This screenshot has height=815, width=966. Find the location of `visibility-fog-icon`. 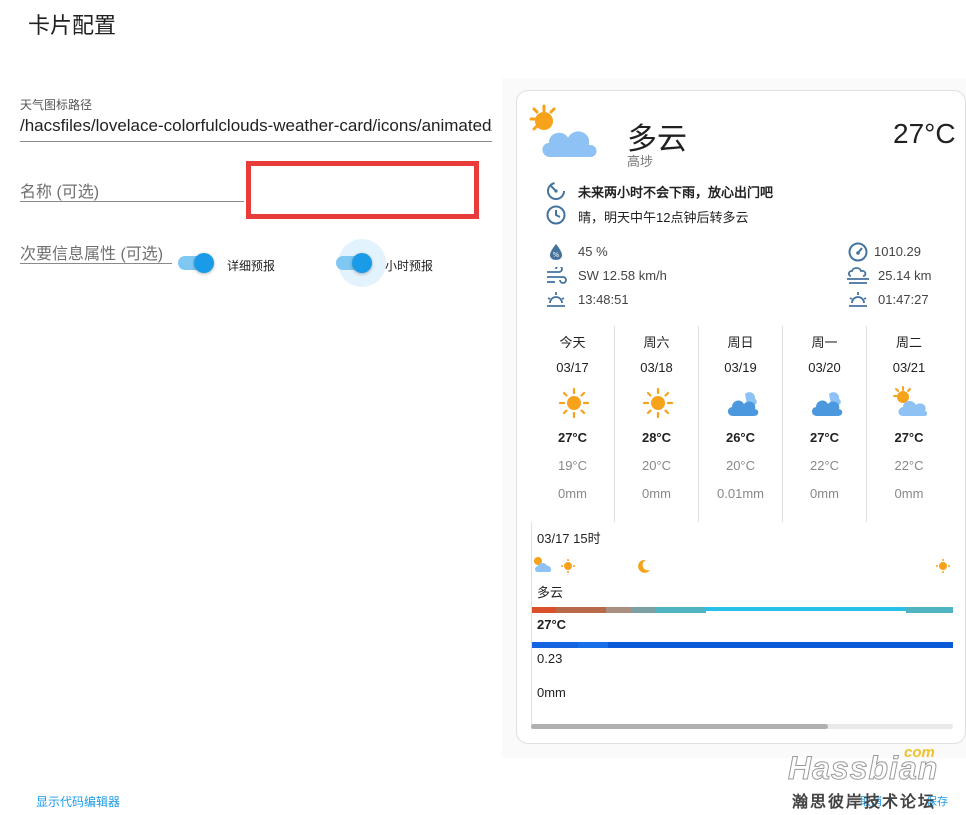

visibility-fog-icon is located at coordinates (858, 275).